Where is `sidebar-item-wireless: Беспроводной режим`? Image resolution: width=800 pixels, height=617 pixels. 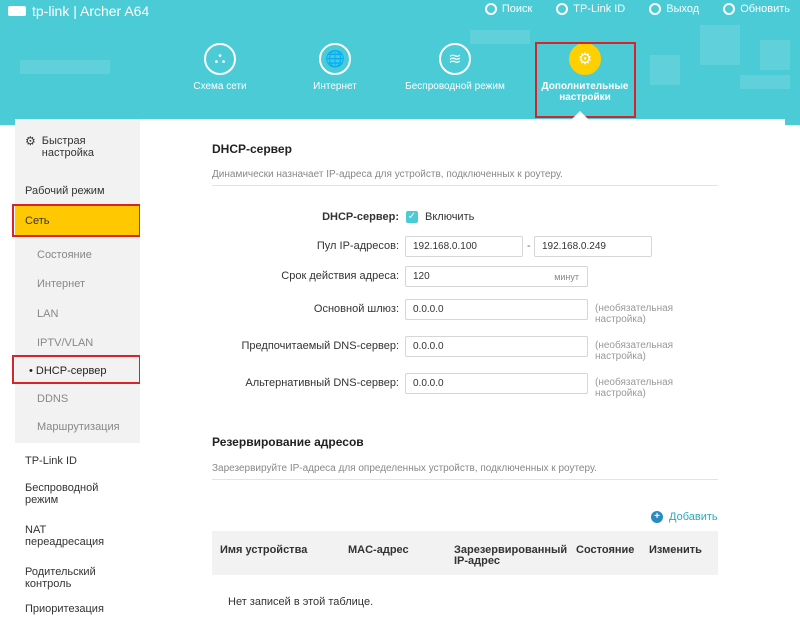 sidebar-item-wireless: Беспроводной режим is located at coordinates (56, 494).